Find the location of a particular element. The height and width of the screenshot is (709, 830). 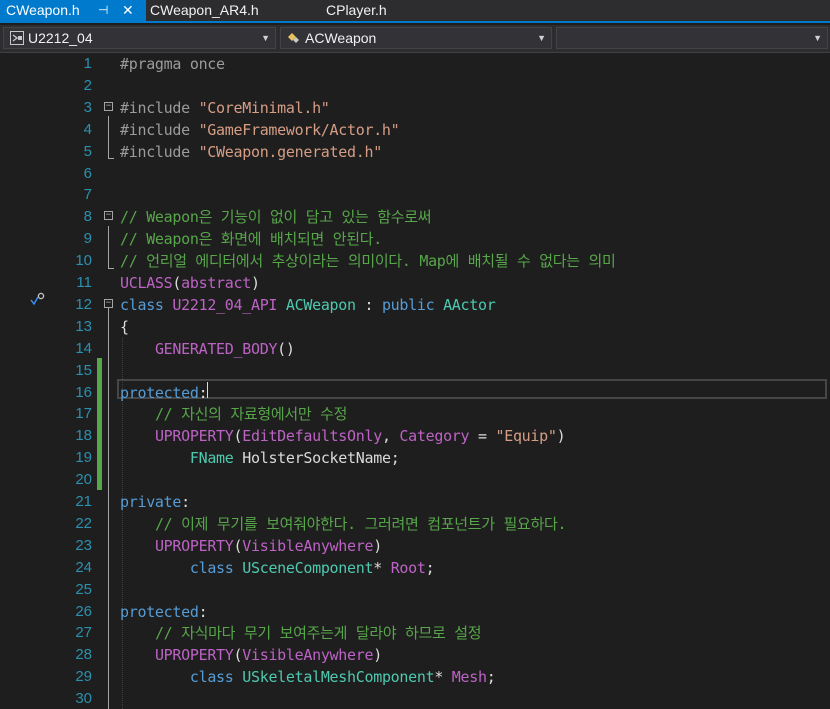

code-line: 30 is located at coordinates (415, 698).